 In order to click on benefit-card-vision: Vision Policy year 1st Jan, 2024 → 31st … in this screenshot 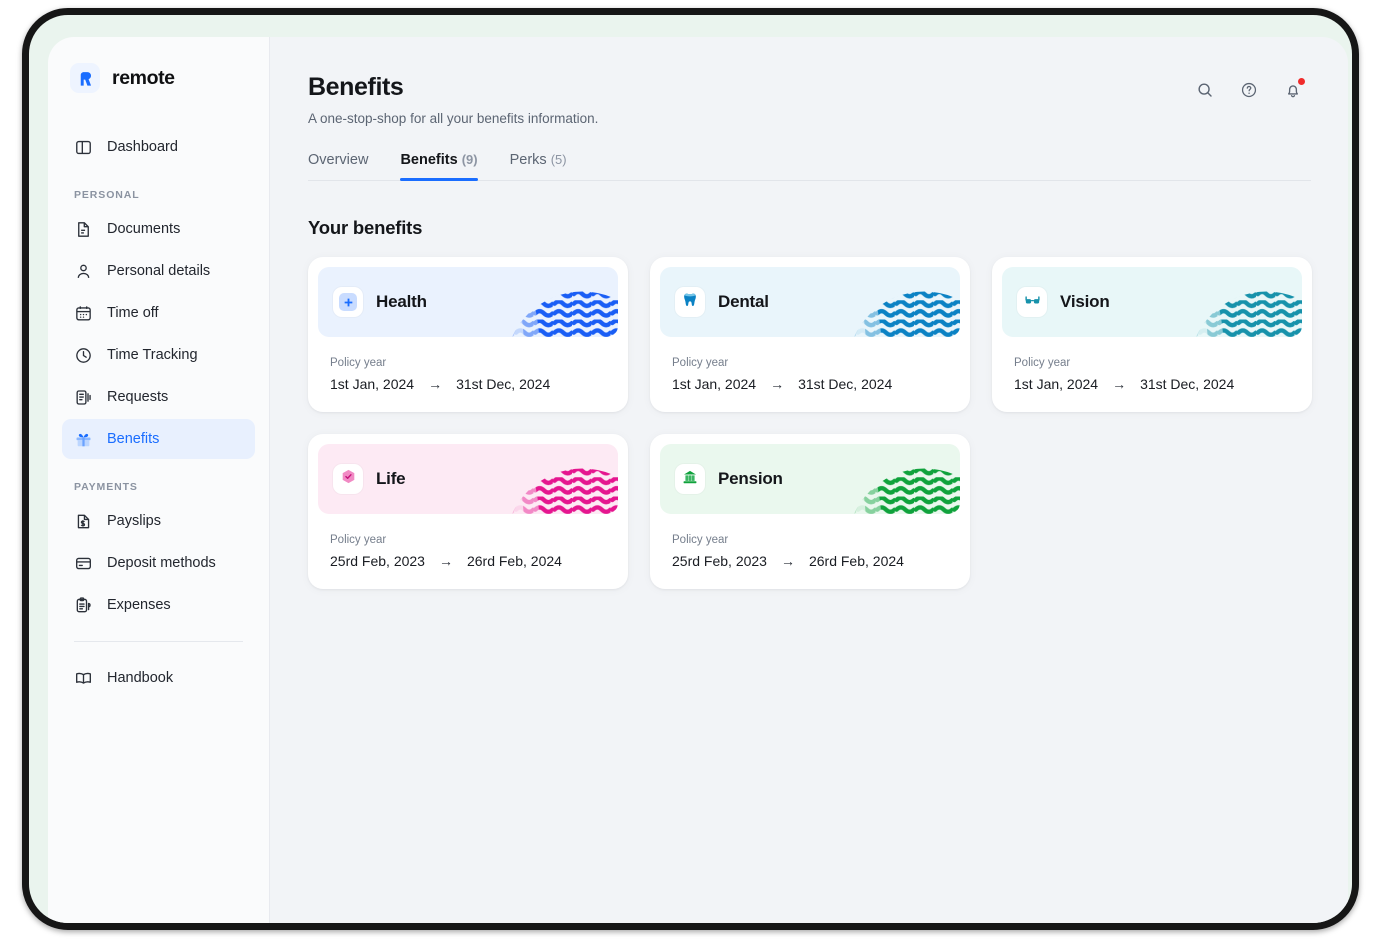, I will do `click(1152, 334)`.